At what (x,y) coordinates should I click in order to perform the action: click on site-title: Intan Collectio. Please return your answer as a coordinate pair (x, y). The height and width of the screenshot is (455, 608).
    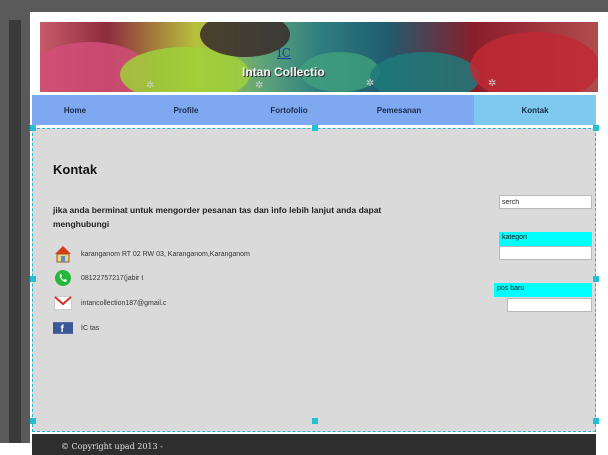
    Looking at the image, I should click on (283, 72).